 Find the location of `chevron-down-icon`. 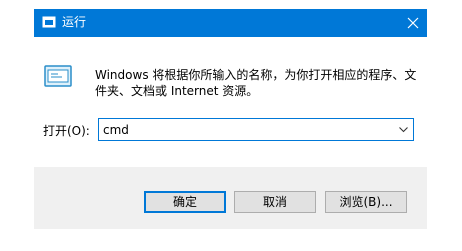

chevron-down-icon is located at coordinates (403, 129).